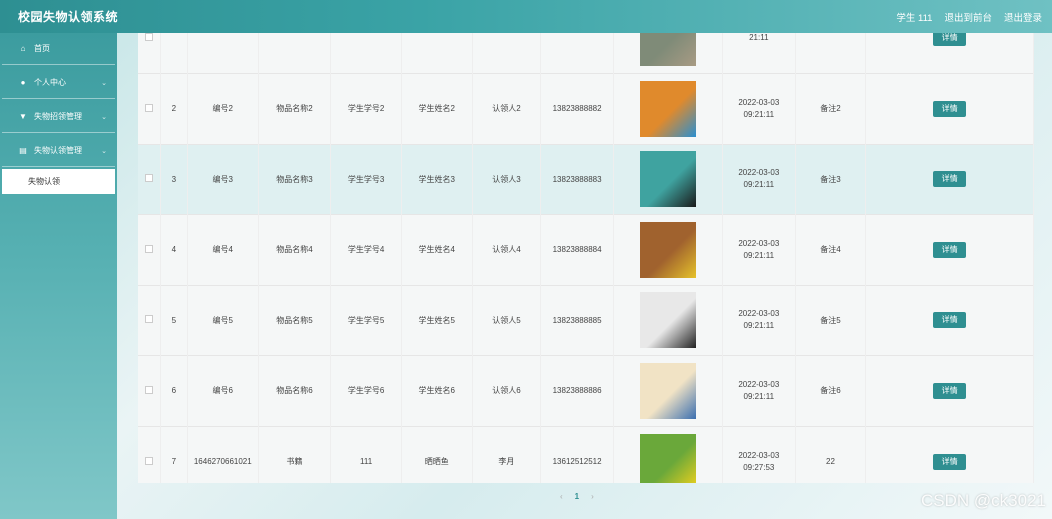 The width and height of the screenshot is (1052, 519). I want to click on table-cell: 4, so click(174, 249).